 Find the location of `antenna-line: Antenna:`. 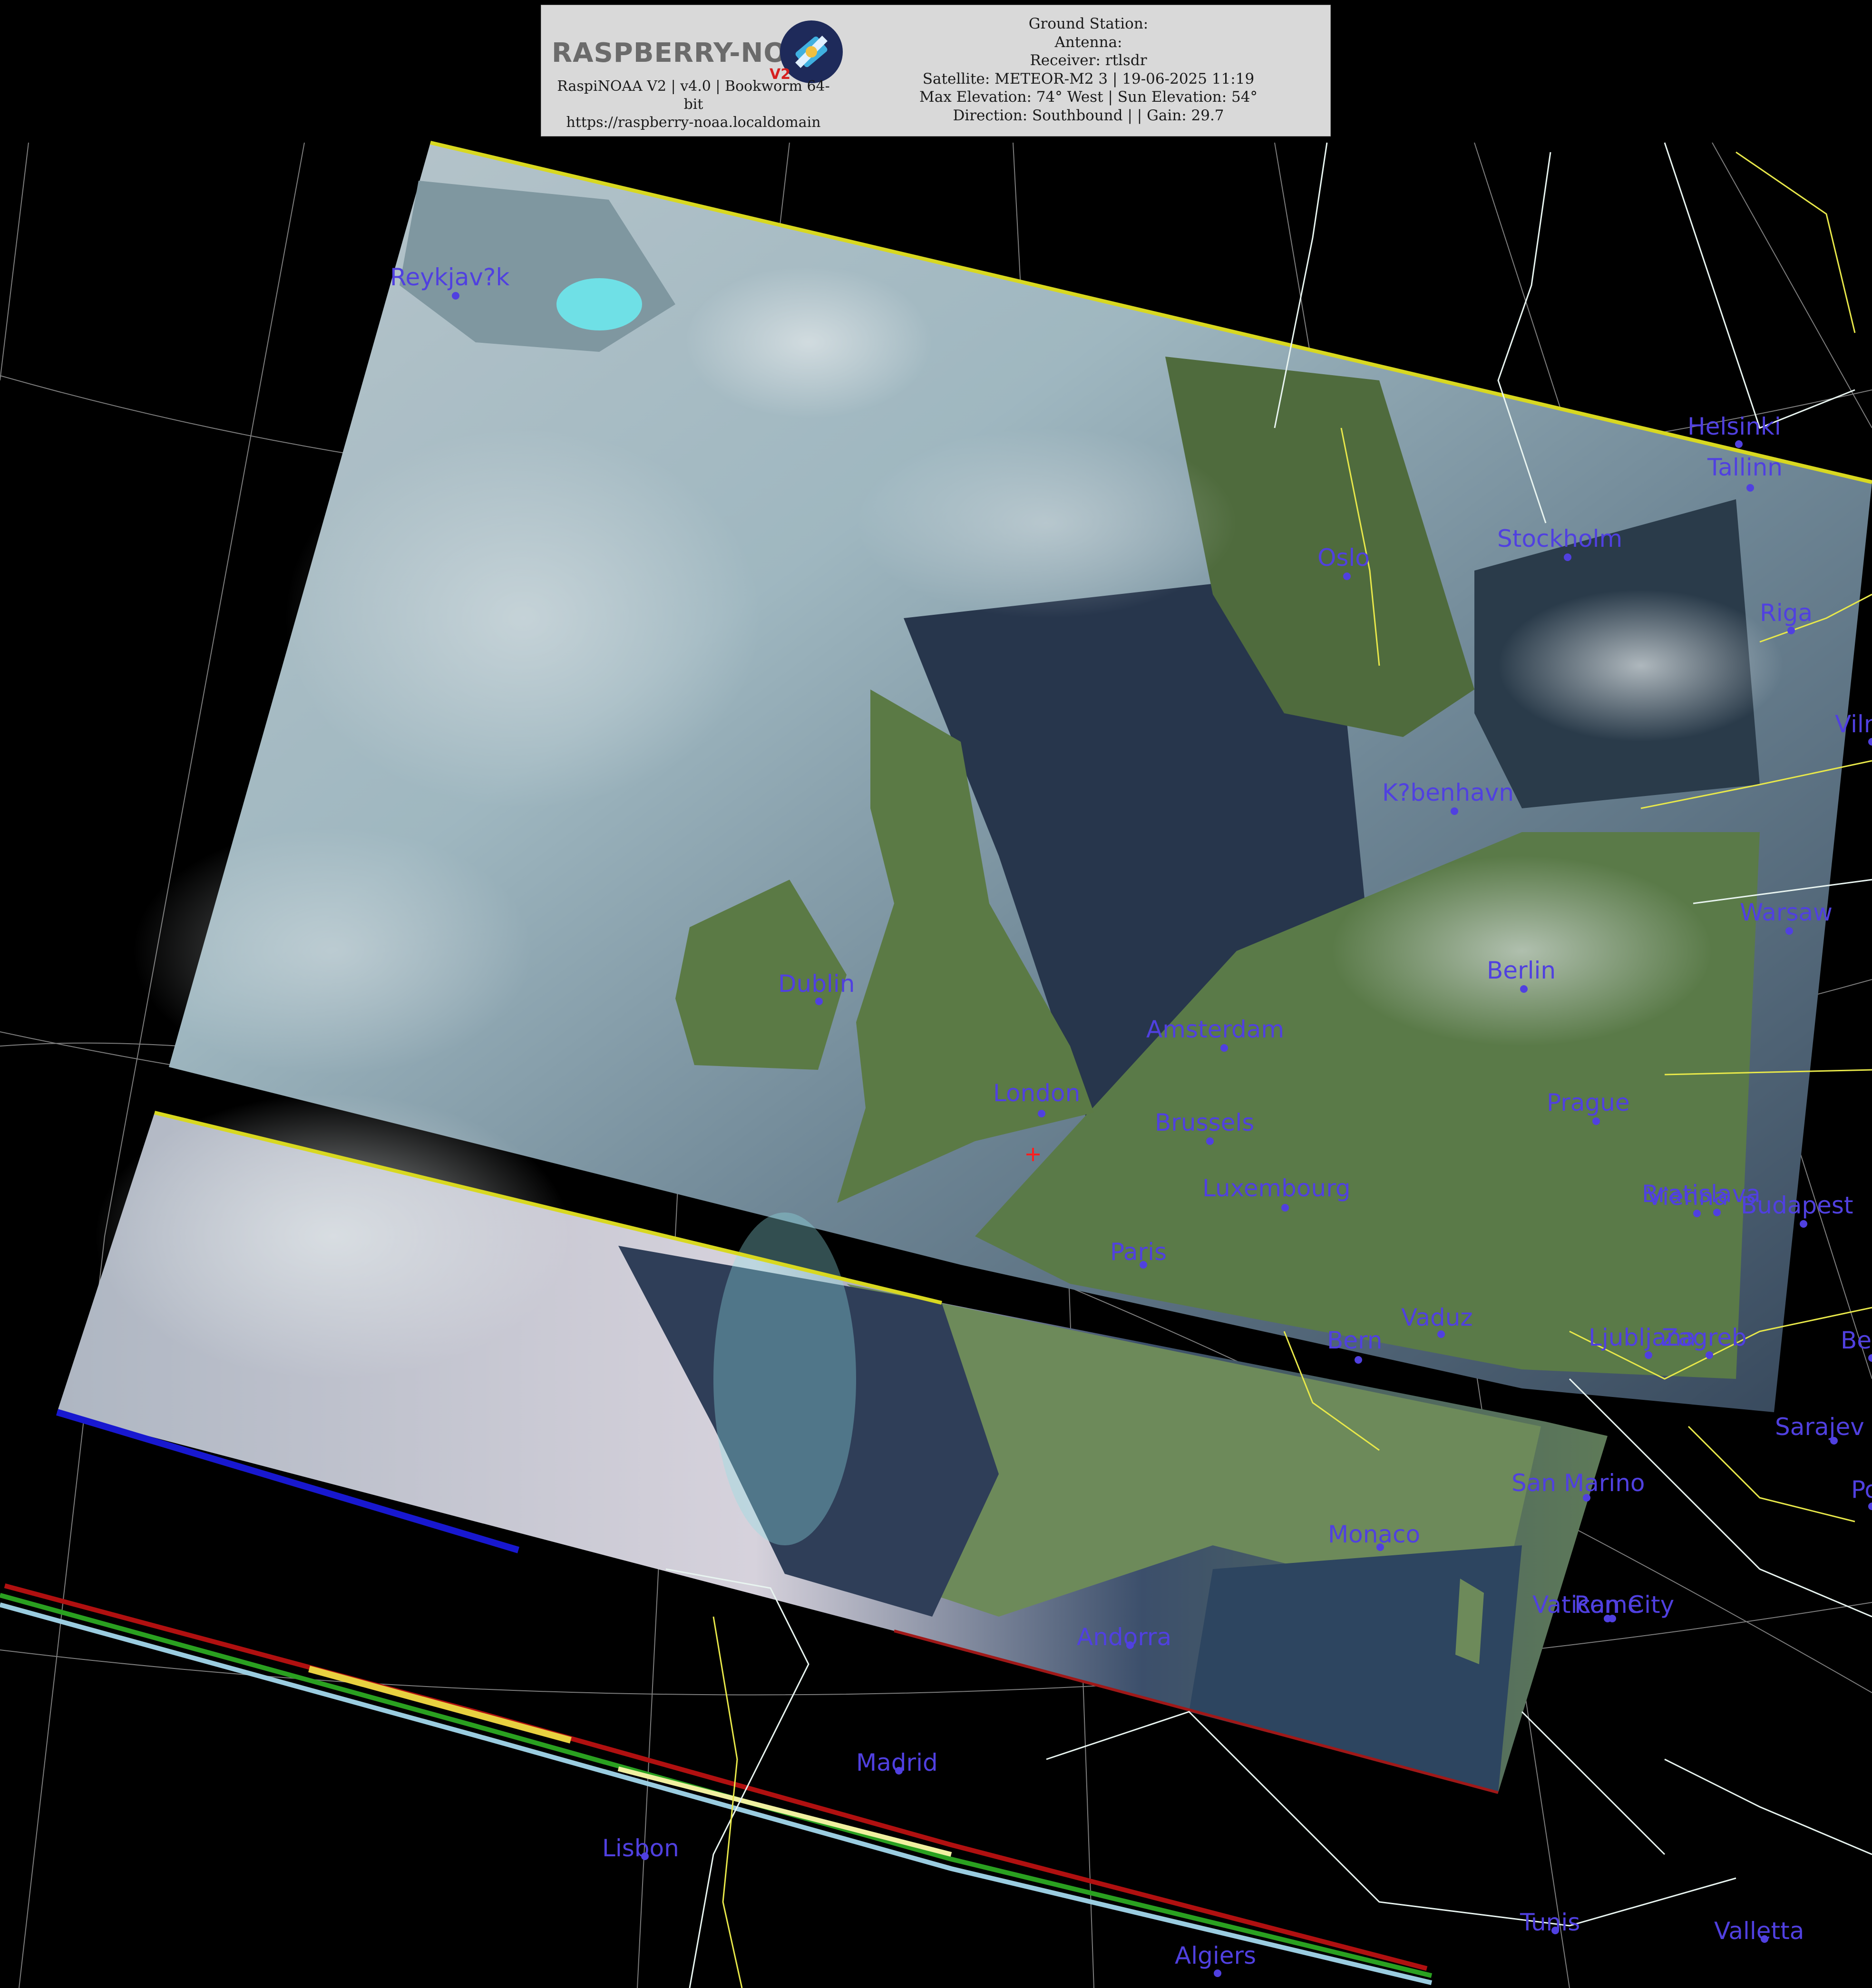

antenna-line: Antenna: is located at coordinates (1088, 42).